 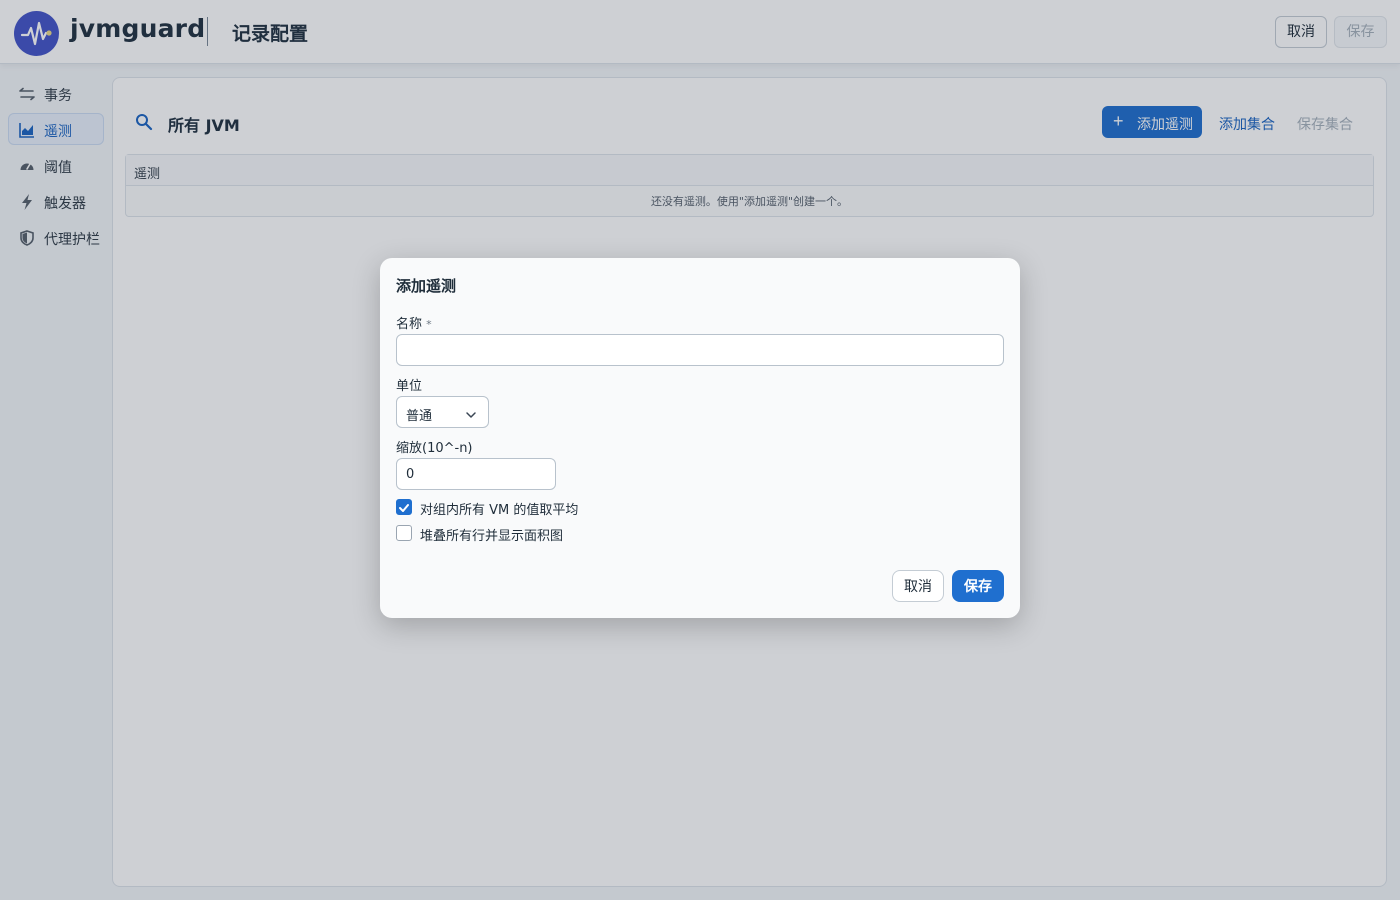 What do you see at coordinates (426, 286) in the screenshot?
I see `dialog-title: 添加遥测` at bounding box center [426, 286].